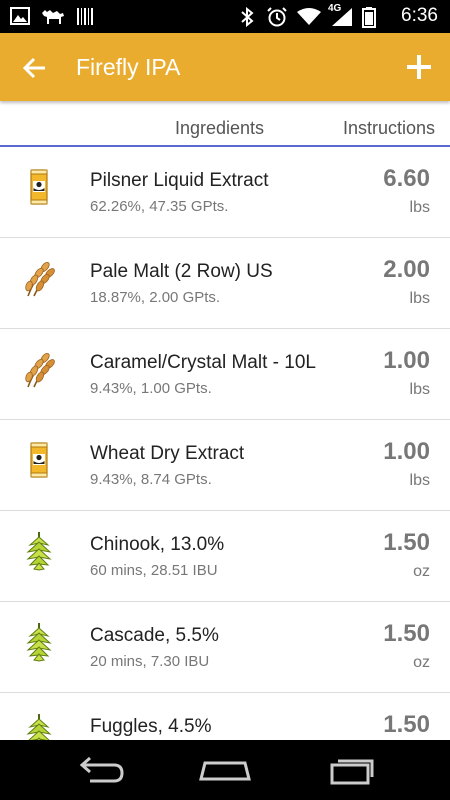  I want to click on wifi-icon, so click(309, 16).